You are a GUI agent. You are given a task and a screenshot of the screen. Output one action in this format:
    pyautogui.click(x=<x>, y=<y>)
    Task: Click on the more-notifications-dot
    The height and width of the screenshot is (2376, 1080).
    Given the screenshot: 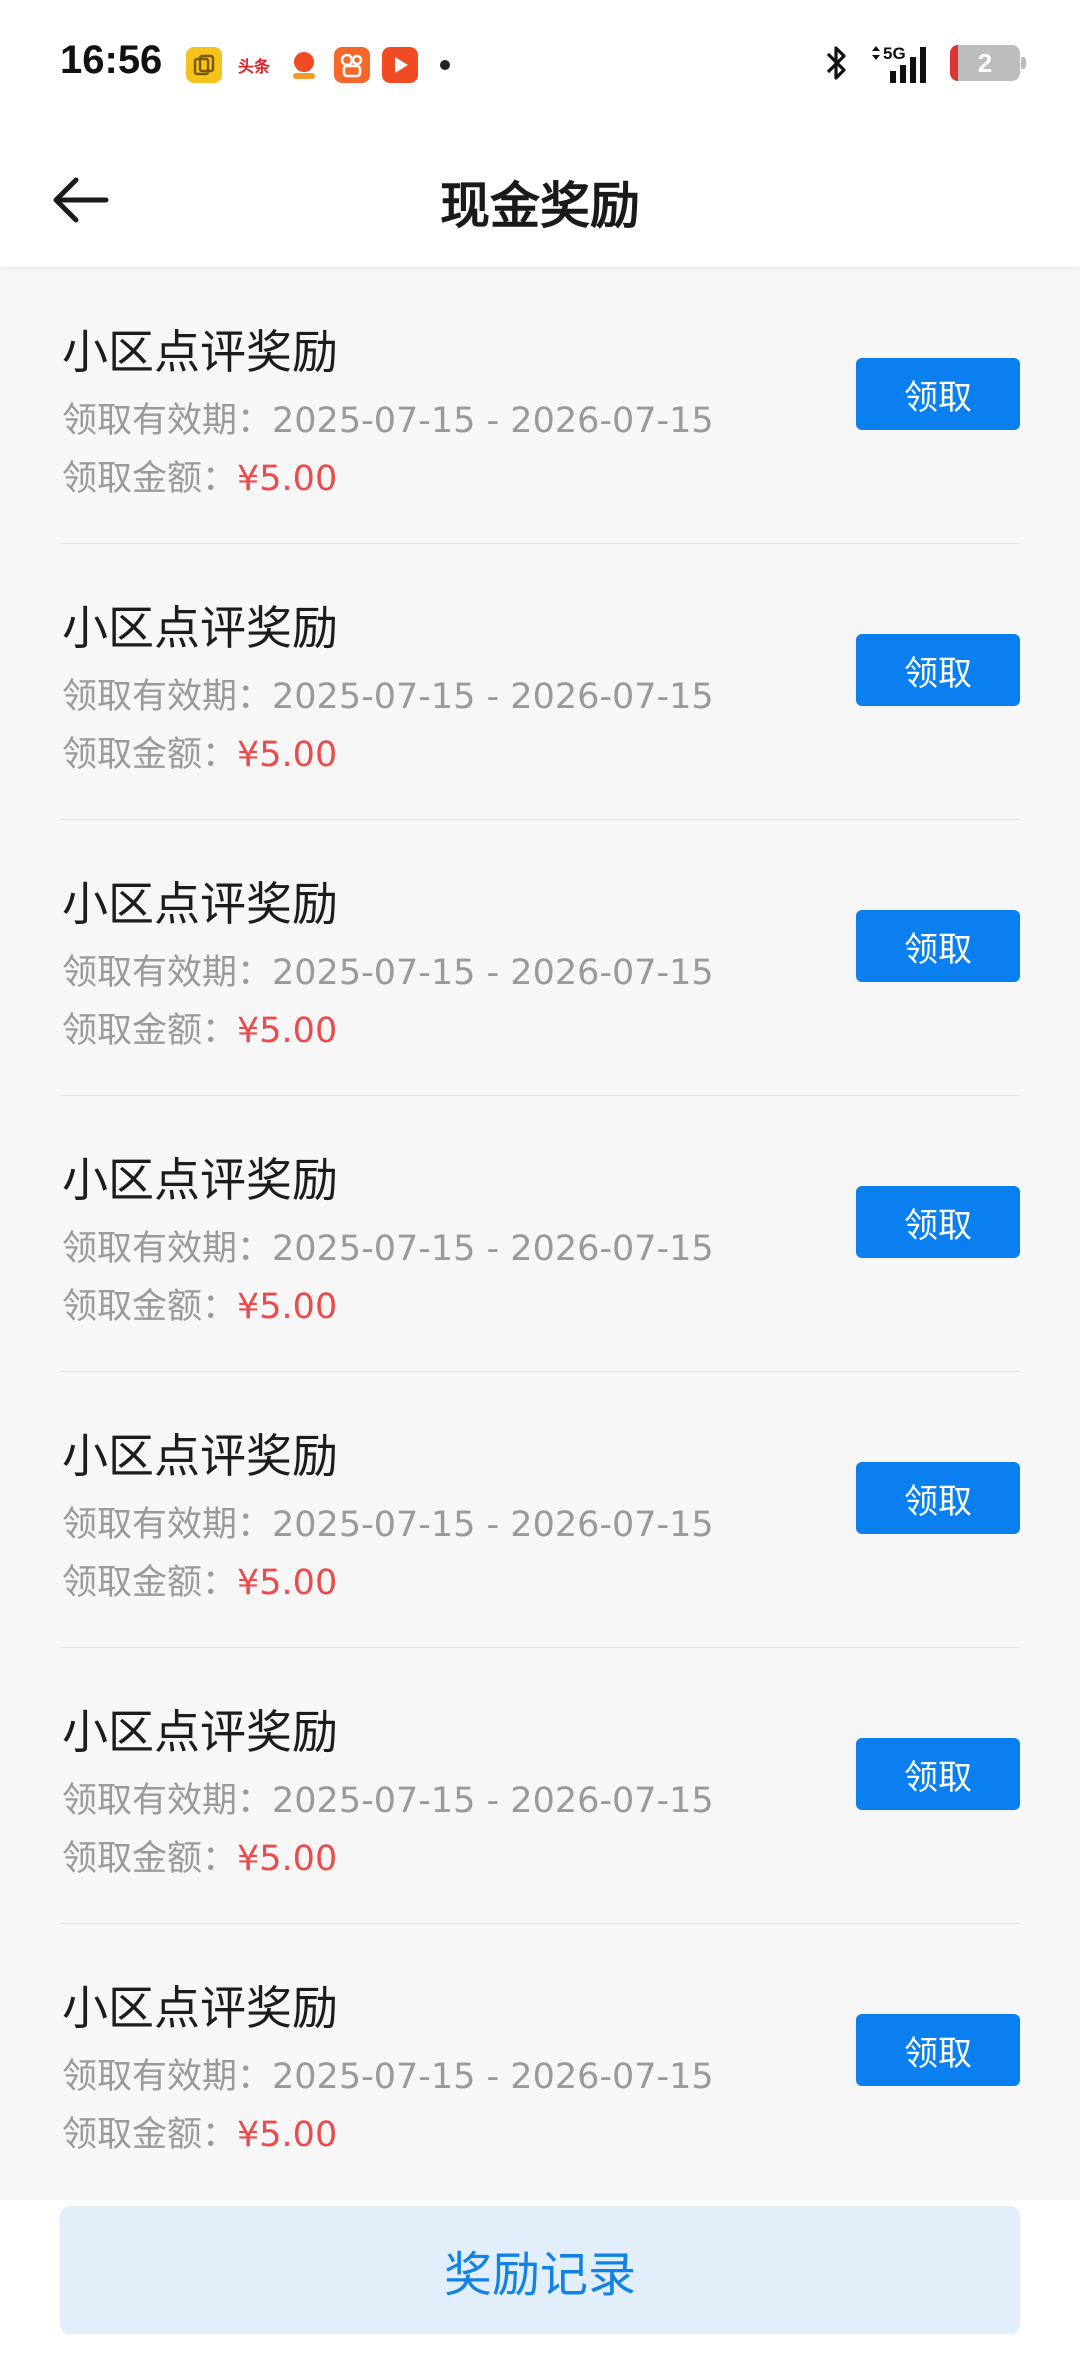 What is the action you would take?
    pyautogui.click(x=445, y=65)
    